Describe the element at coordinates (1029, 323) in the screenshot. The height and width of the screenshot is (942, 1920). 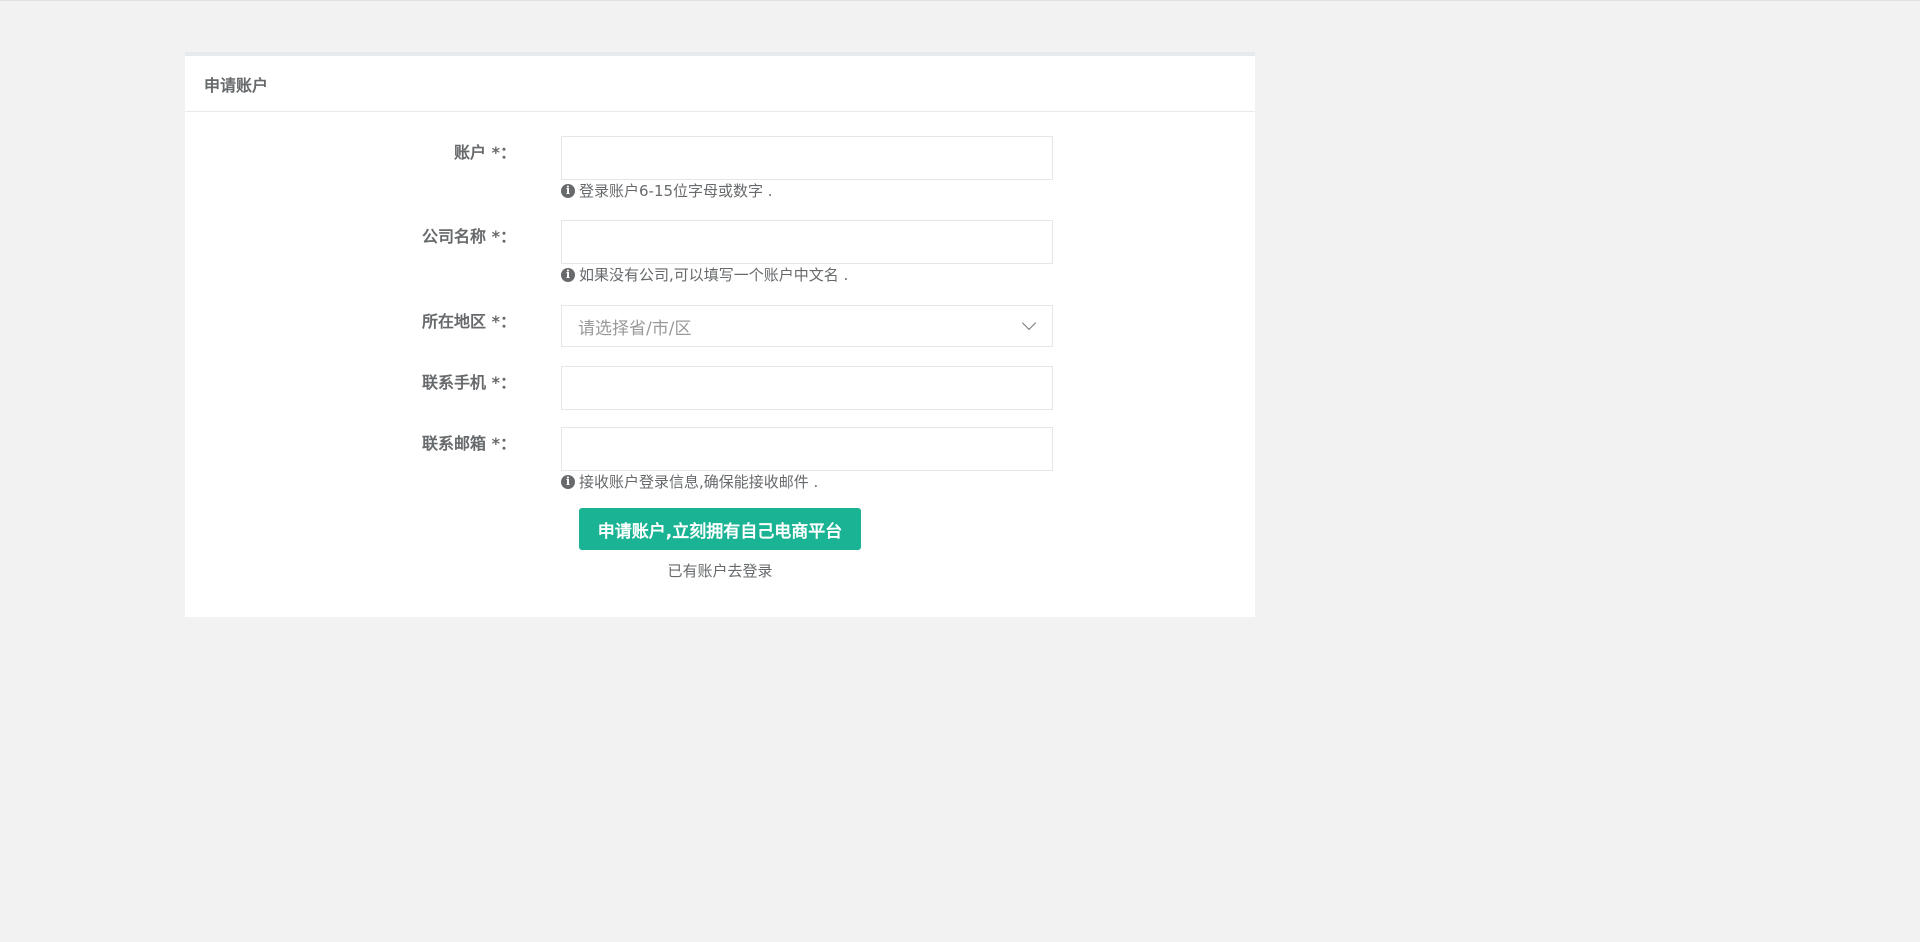
I see `chevron-down-icon` at that location.